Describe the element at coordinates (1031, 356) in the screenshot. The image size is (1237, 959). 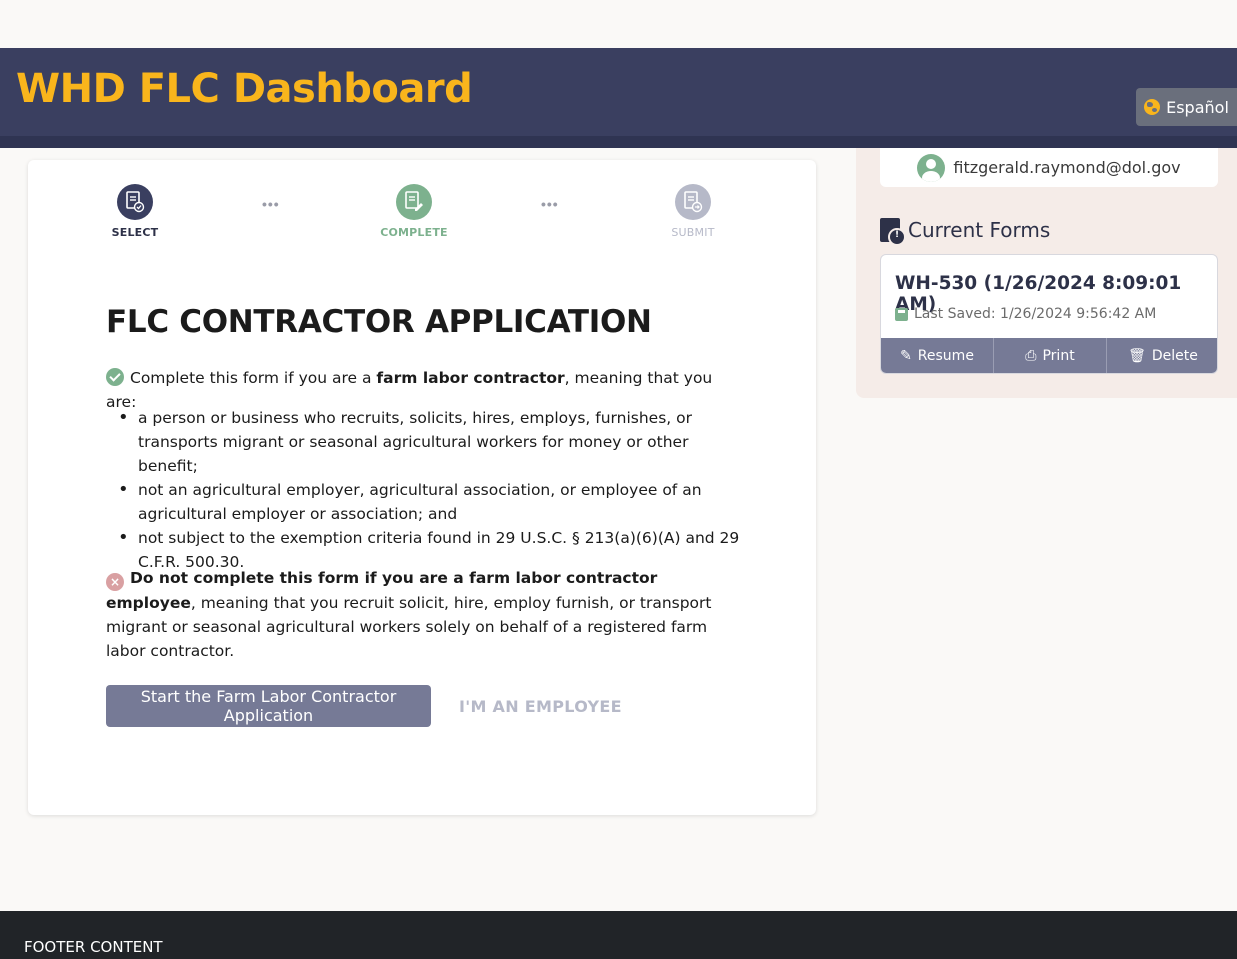
I see `printer-icon: ⎙` at that location.